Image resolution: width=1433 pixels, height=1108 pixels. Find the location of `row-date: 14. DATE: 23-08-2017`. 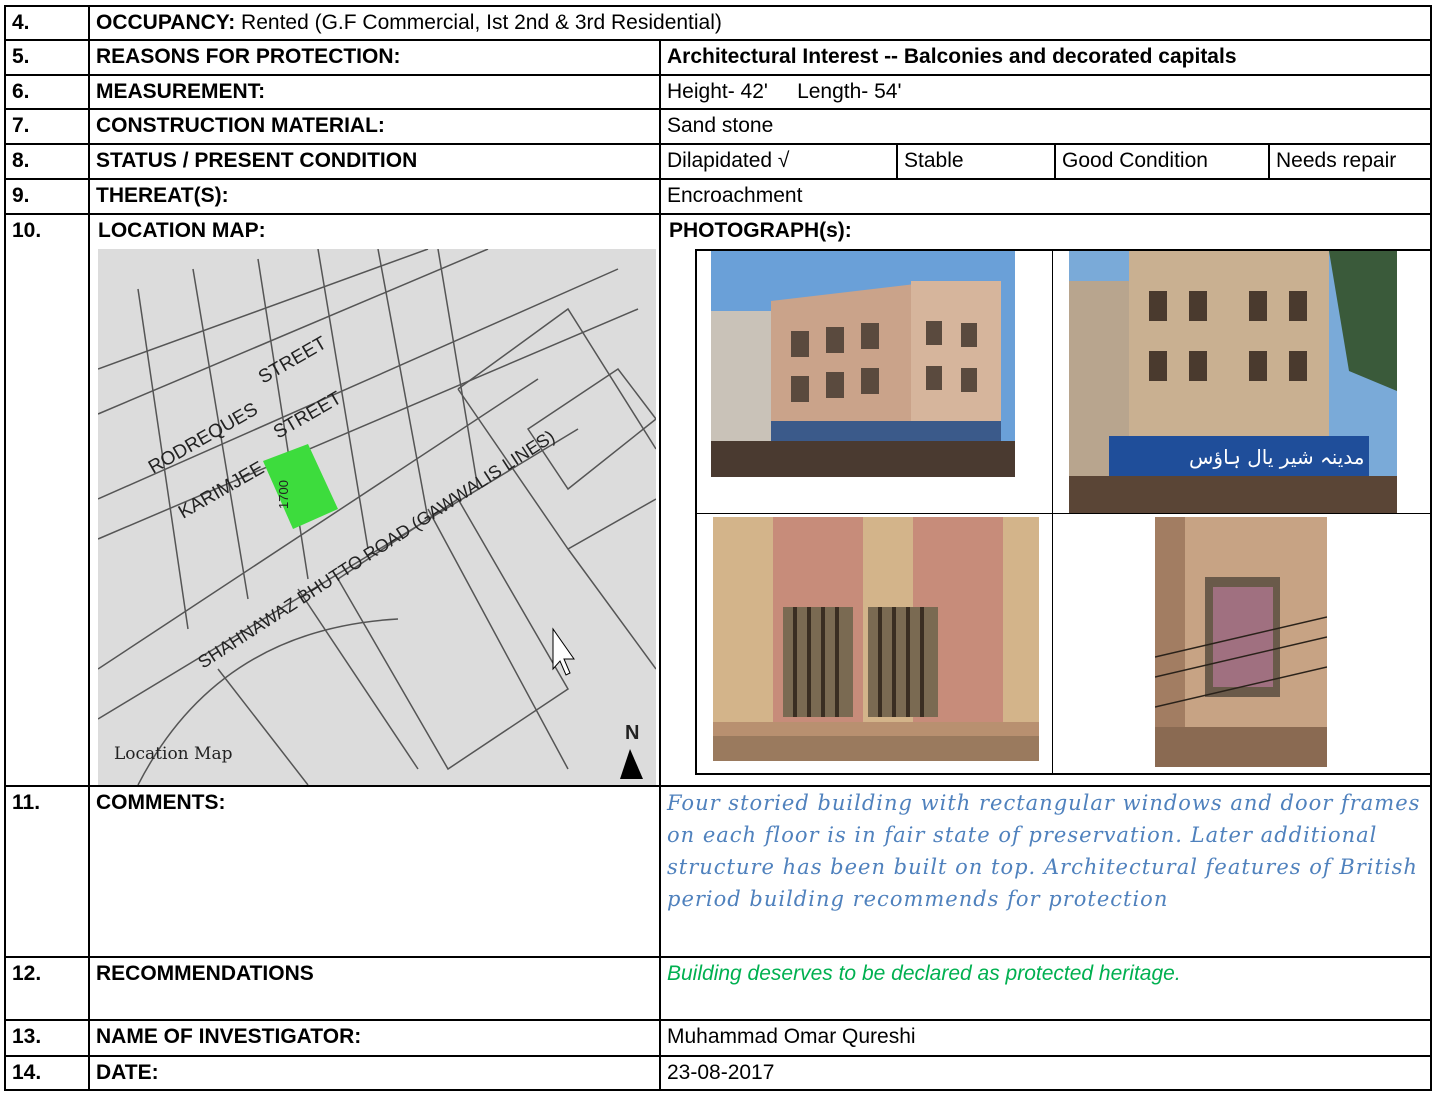

row-date: 14. DATE: 23-08-2017 is located at coordinates (718, 1073).